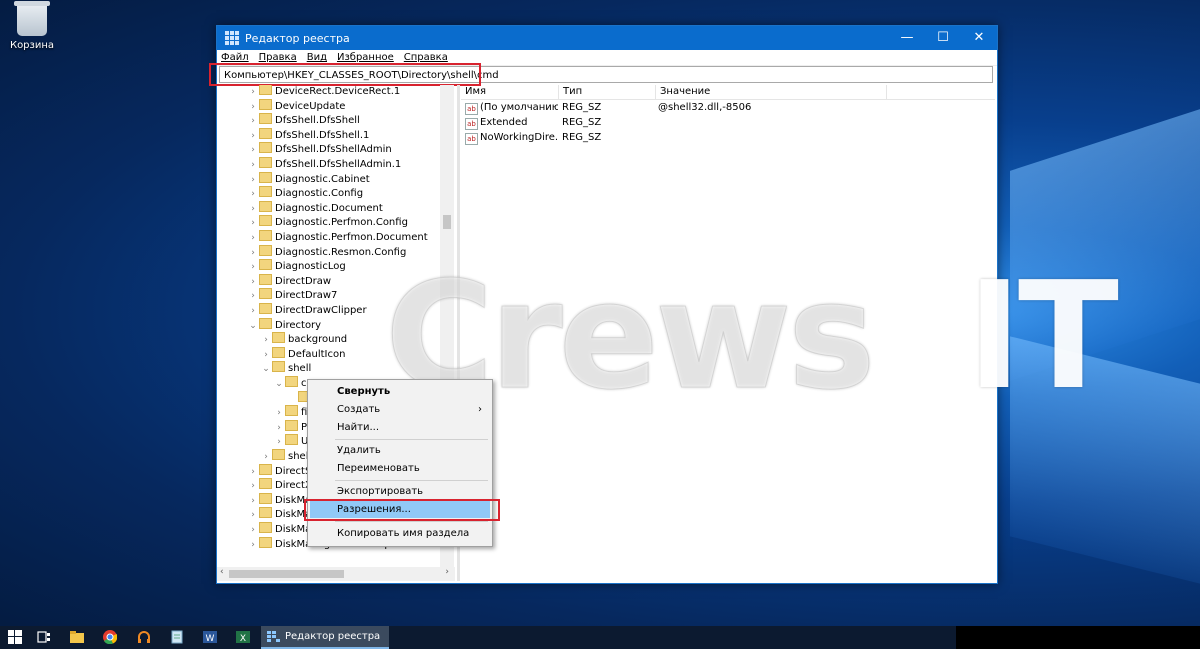 This screenshot has height=649, width=1200. Describe the element at coordinates (907, 38) in the screenshot. I see `minimize-button: —` at that location.